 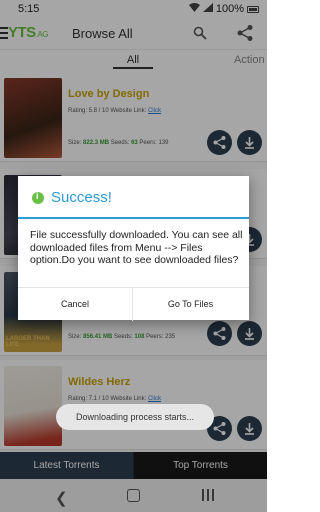 What do you see at coordinates (133, 197) in the screenshot?
I see `dialog-header: Success!` at bounding box center [133, 197].